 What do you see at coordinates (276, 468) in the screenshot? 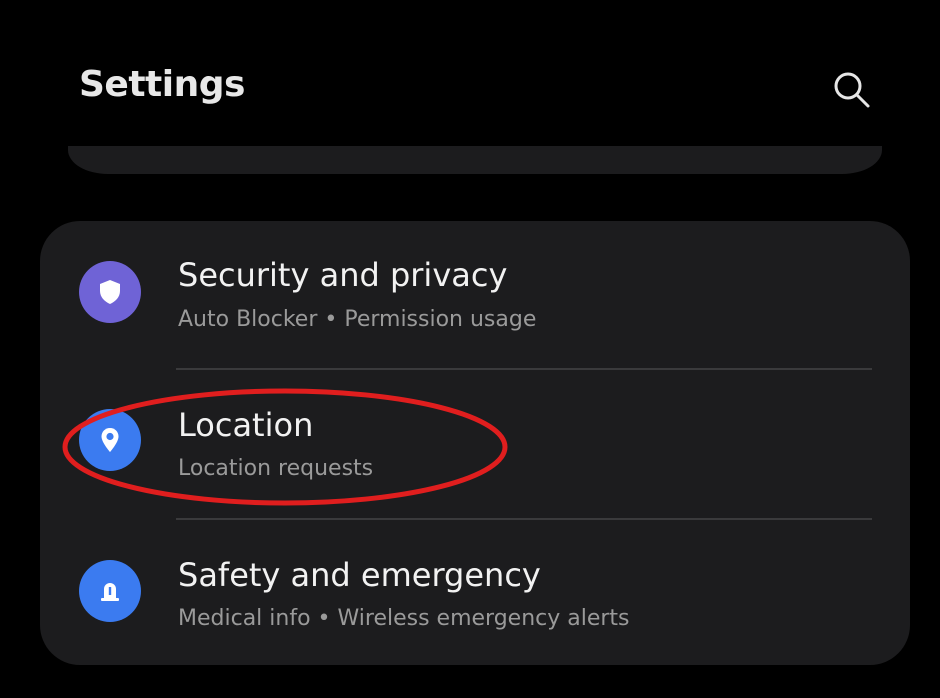
I see `settings-item-subtitle: Location requests` at bounding box center [276, 468].